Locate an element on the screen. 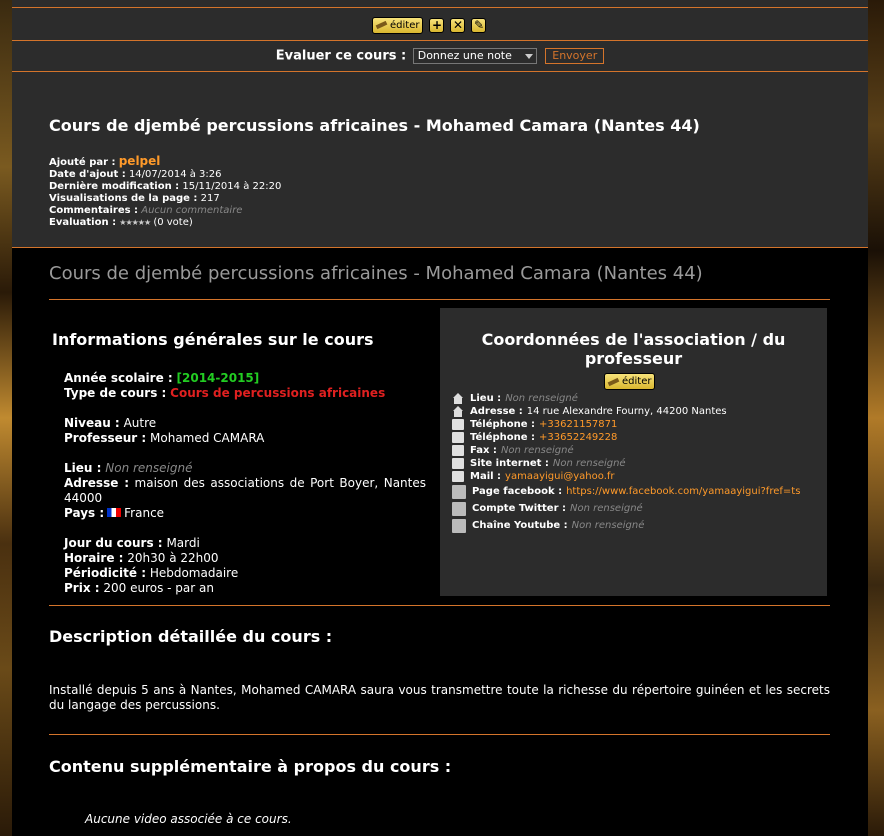 The width and height of the screenshot is (884, 836). phone2-link: +33652249228 is located at coordinates (578, 437).